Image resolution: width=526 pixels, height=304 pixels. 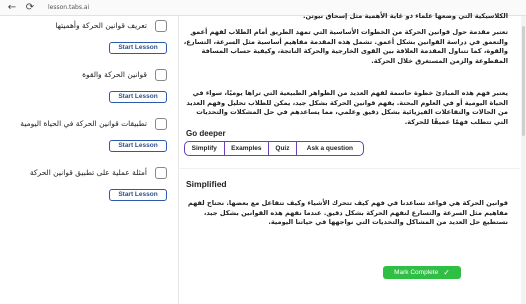 What do you see at coordinates (523, 81) in the screenshot?
I see `scroll-thumb` at bounding box center [523, 81].